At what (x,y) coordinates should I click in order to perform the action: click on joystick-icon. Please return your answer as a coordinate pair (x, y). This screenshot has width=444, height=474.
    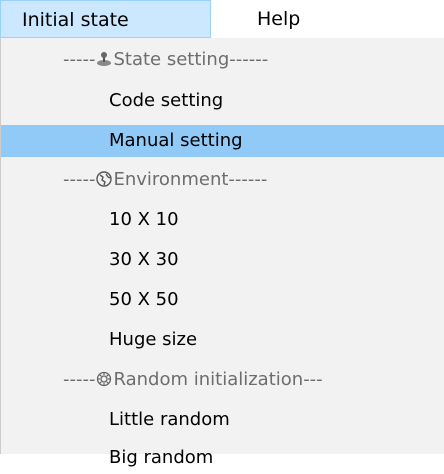
    Looking at the image, I should click on (104, 59).